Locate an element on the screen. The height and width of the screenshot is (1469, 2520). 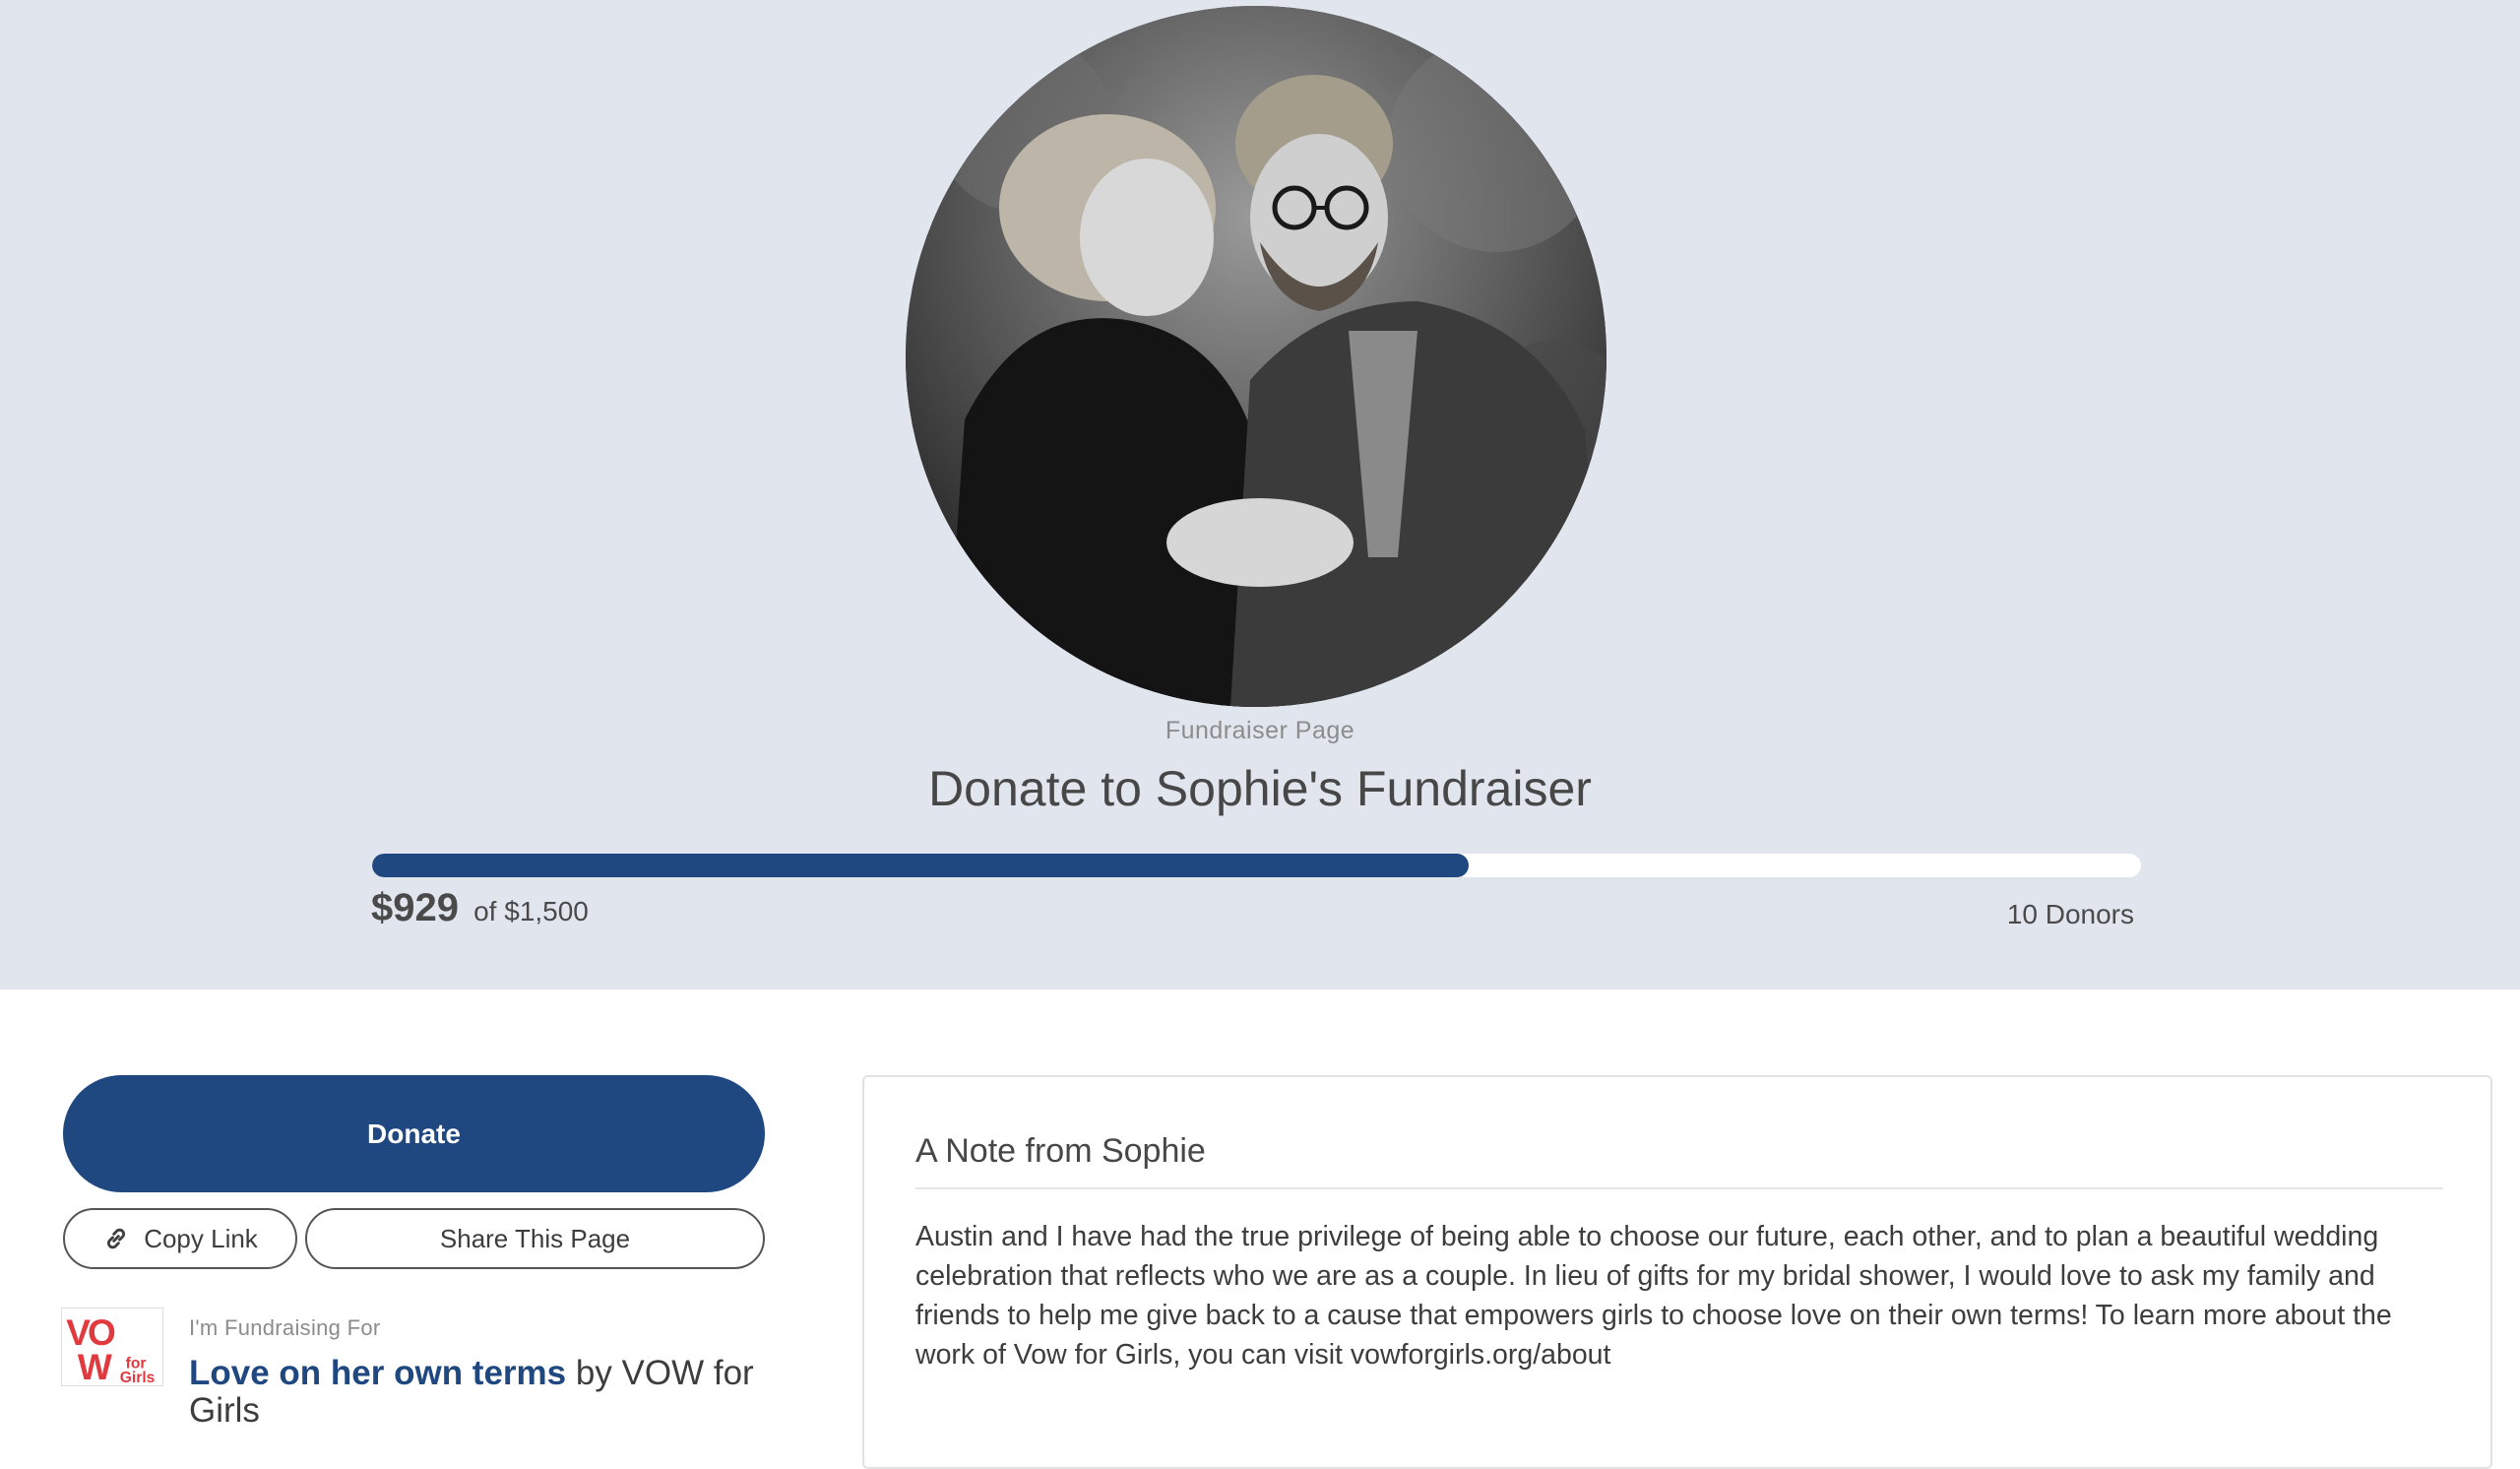
amount-raised-value: $929 is located at coordinates (415, 908).